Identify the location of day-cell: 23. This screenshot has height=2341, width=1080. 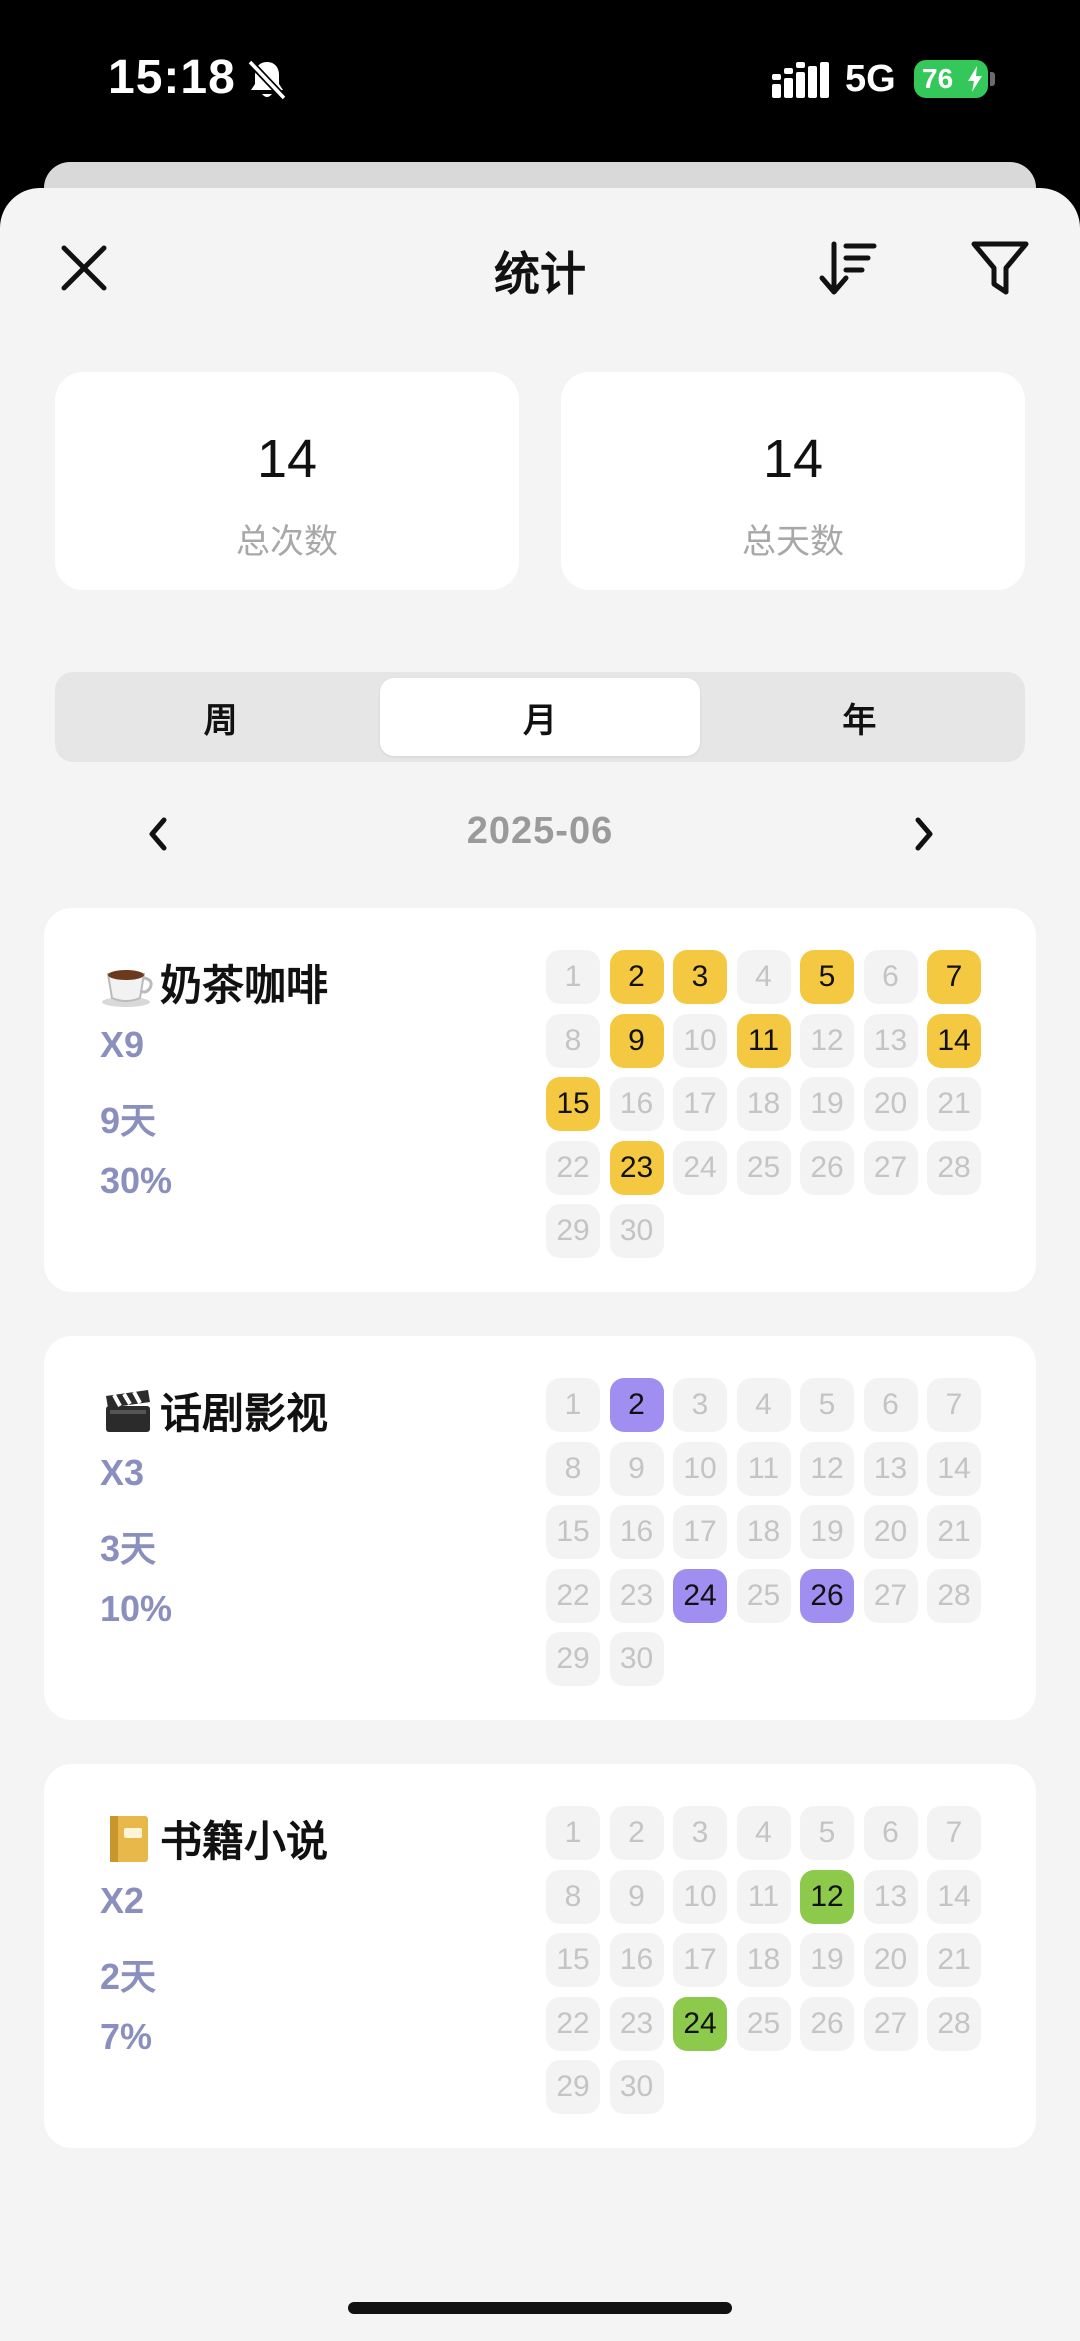
(636, 1167).